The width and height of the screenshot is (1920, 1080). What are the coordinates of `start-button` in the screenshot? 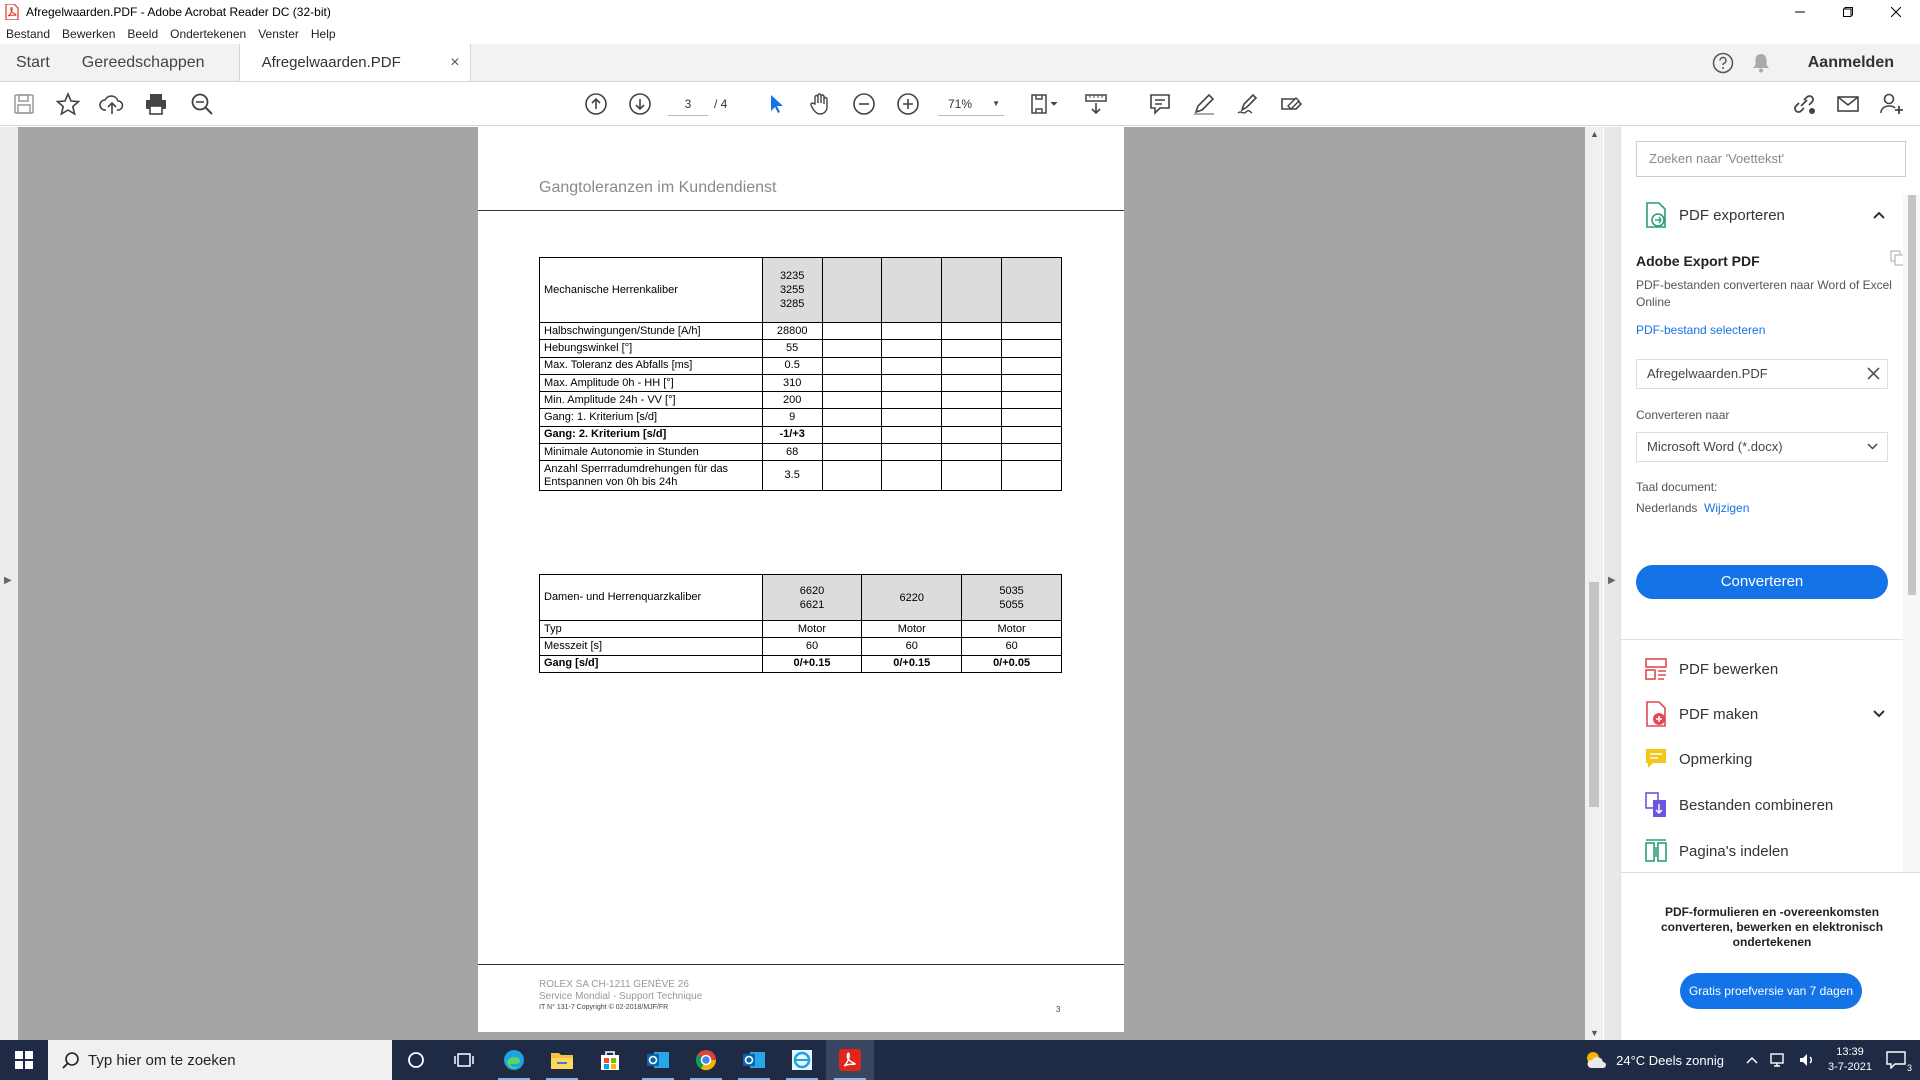 It's located at (24, 1060).